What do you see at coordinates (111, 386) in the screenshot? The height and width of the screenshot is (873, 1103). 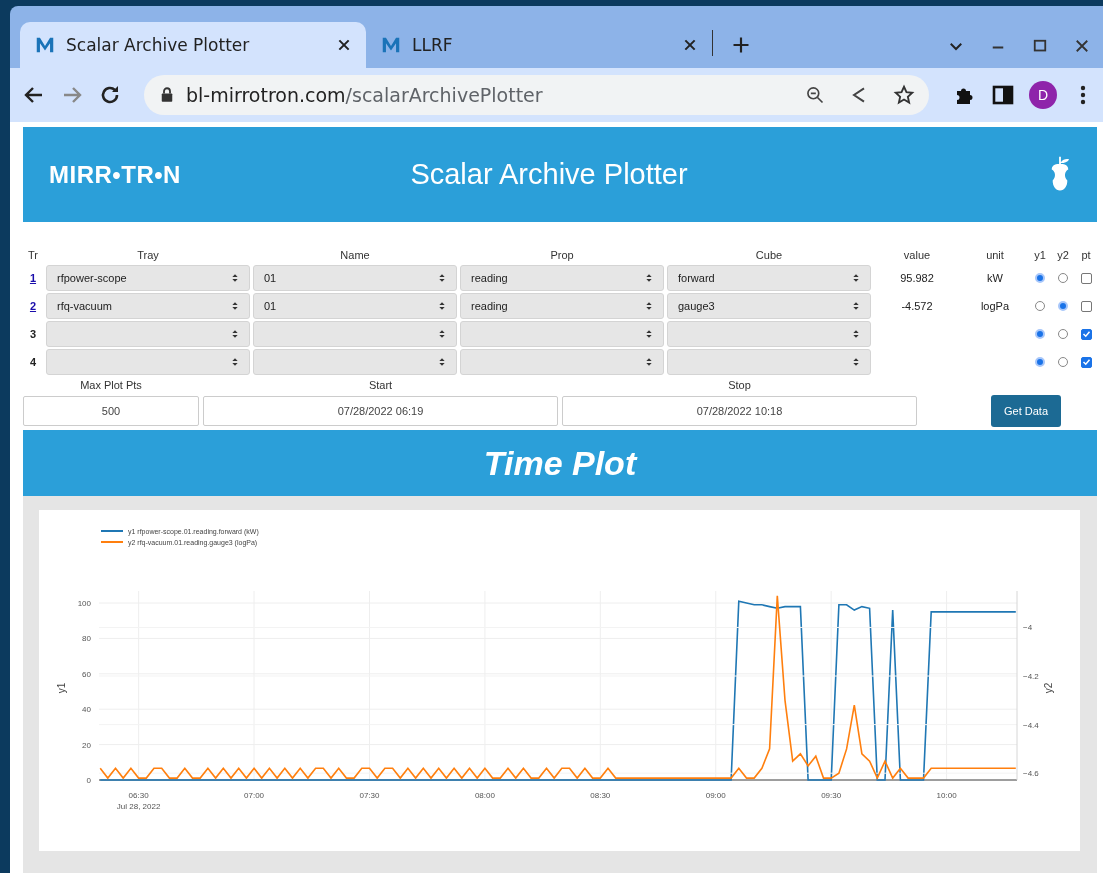 I see `field-label: Max Plot Pts` at bounding box center [111, 386].